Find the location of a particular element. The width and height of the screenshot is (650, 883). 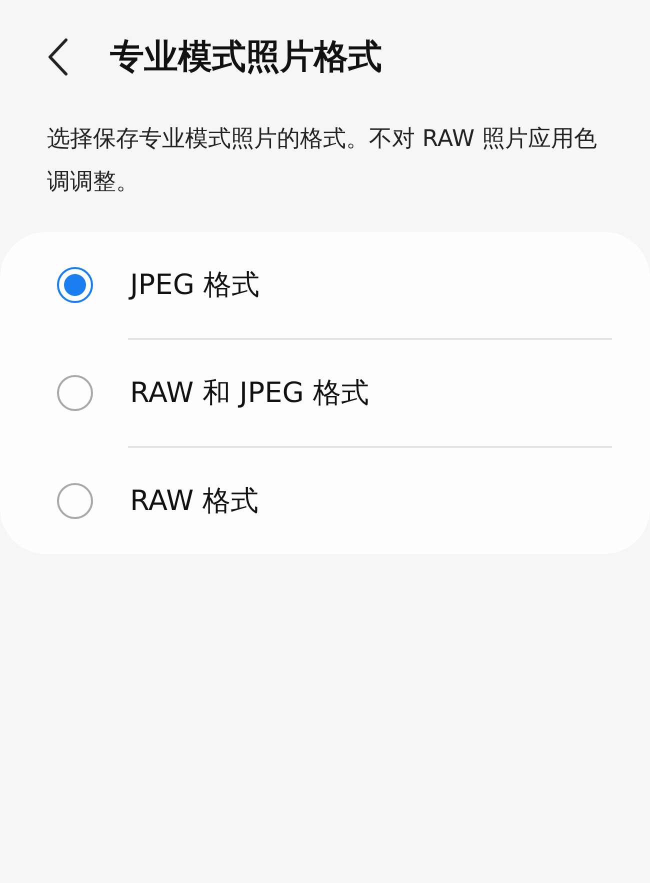

description-text: 选择保存专业模式照片的格式。不对 RAW 照片应用色调调整。 is located at coordinates (322, 161).